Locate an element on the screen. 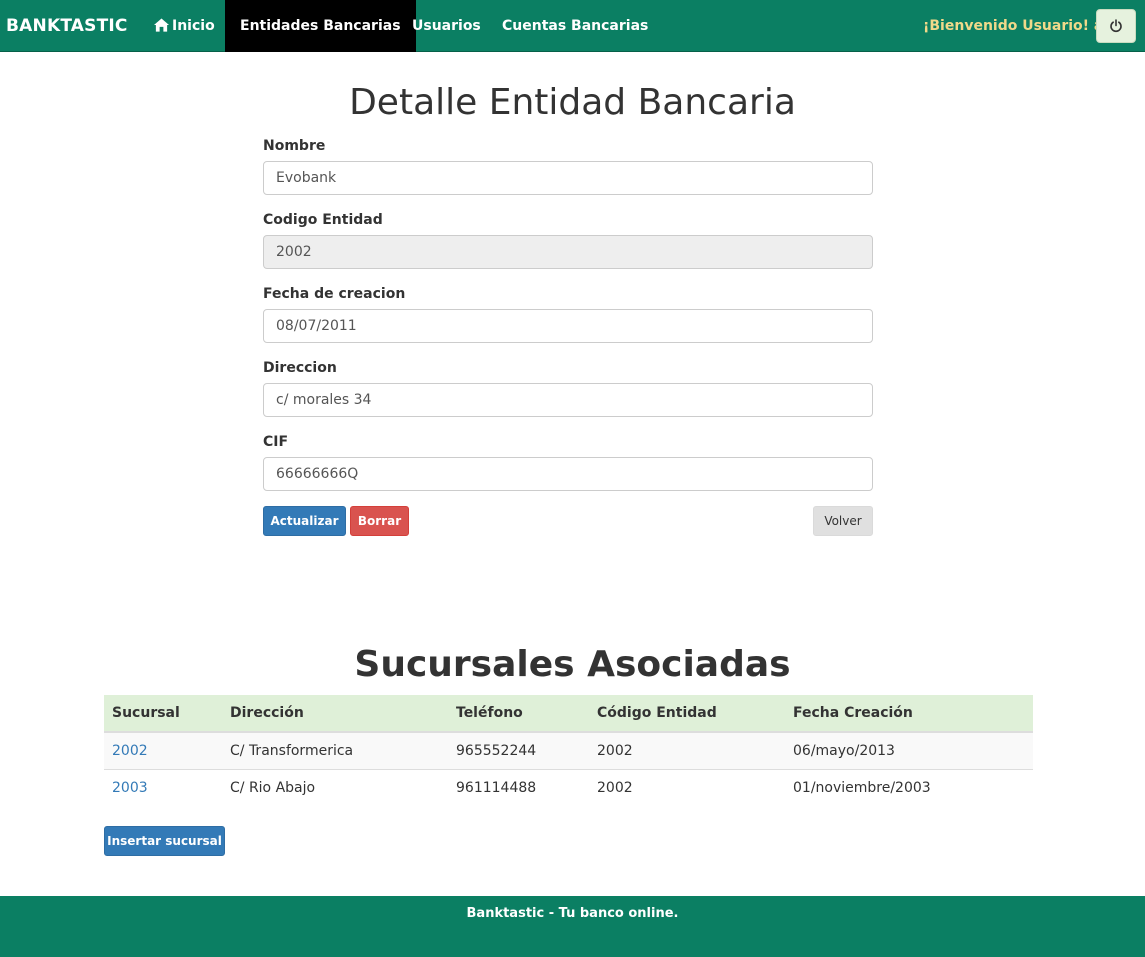 This screenshot has height=957, width=1145. direccion-input: c/ morales 34 is located at coordinates (568, 400).